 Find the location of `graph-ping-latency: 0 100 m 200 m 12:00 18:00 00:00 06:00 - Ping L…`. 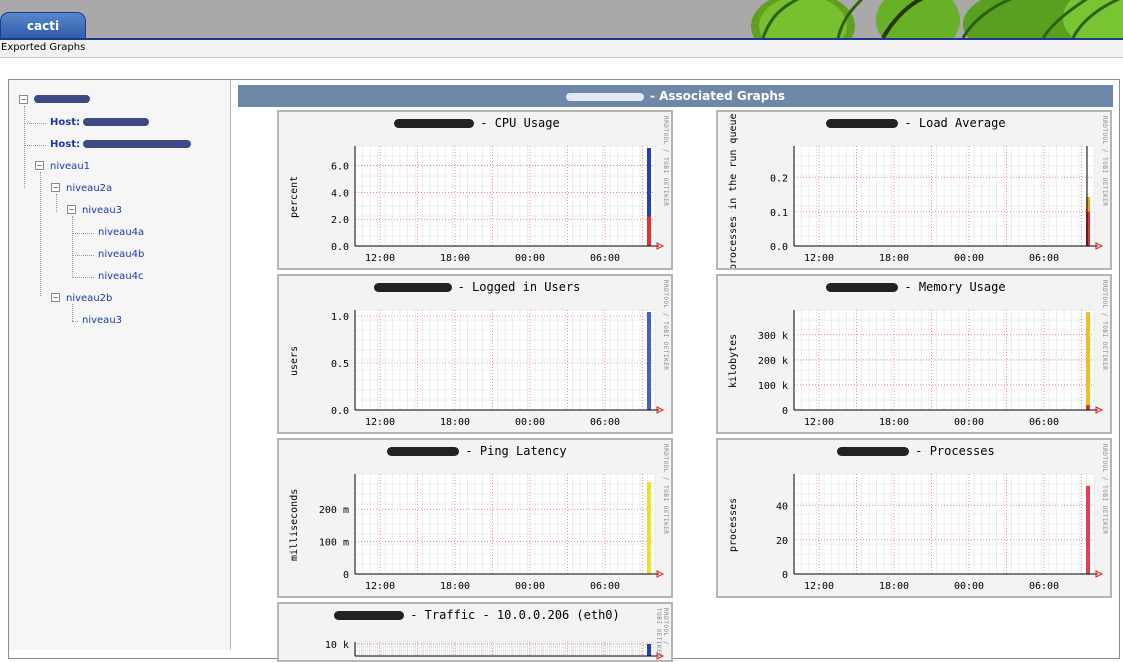

graph-ping-latency: 0 100 m 200 m 12:00 18:00 00:00 06:00 - Ping L… is located at coordinates (475, 518).